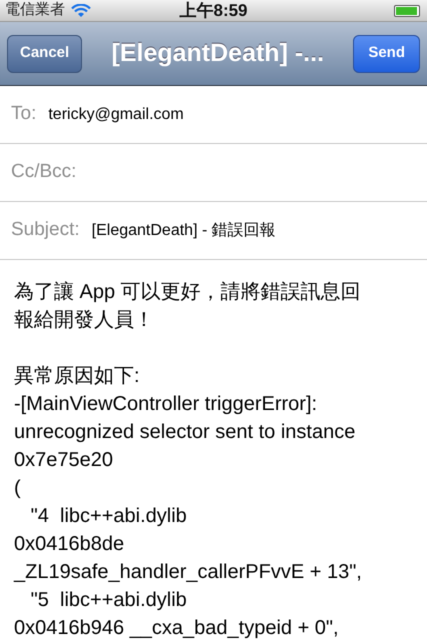 The image size is (427, 640). I want to click on field-value: tericky@gmail.com, so click(116, 114).